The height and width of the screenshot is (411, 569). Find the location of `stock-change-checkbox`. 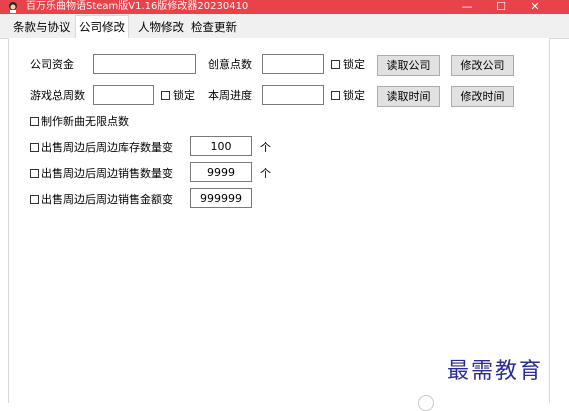

stock-change-checkbox is located at coordinates (34, 147).